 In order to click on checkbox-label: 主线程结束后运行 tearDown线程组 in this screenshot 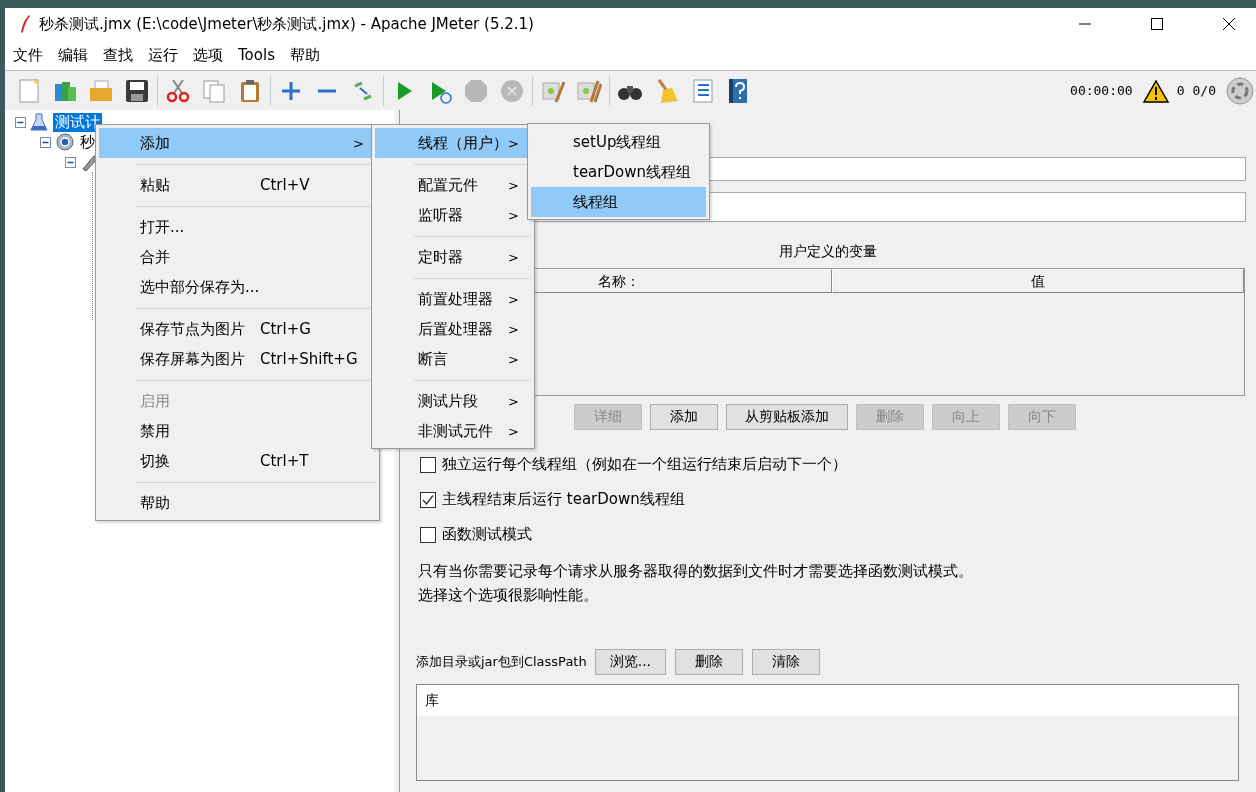, I will do `click(563, 499)`.